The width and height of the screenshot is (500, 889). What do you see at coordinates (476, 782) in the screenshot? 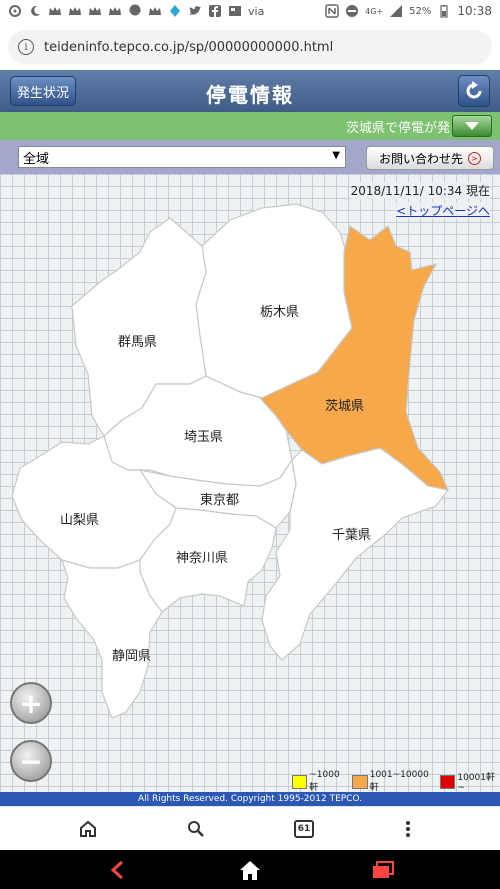
I see `legend-label-high: 10001軒~` at bounding box center [476, 782].